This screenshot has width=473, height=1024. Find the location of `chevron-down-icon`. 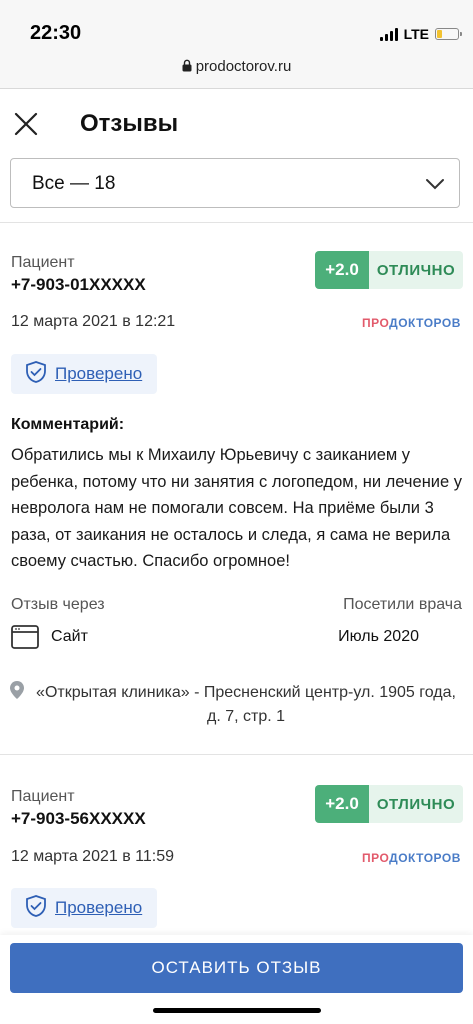

chevron-down-icon is located at coordinates (435, 186).